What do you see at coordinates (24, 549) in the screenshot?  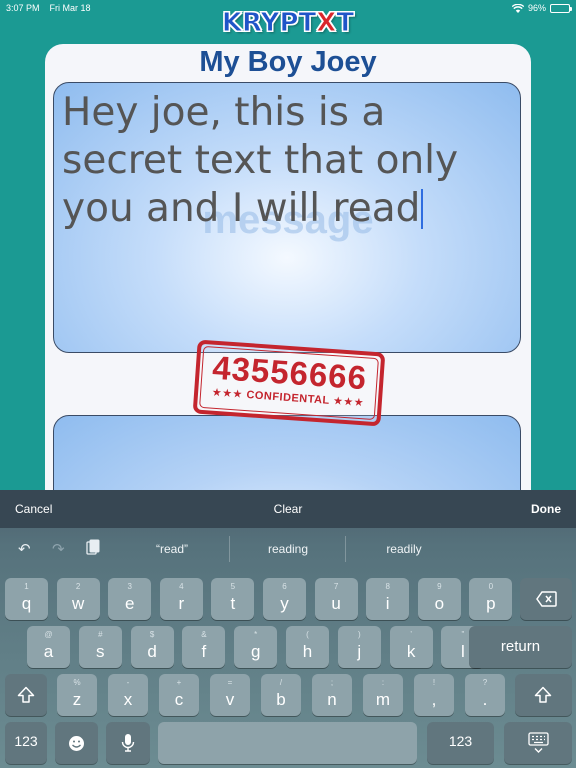 I see `undo-icon: ↶` at bounding box center [24, 549].